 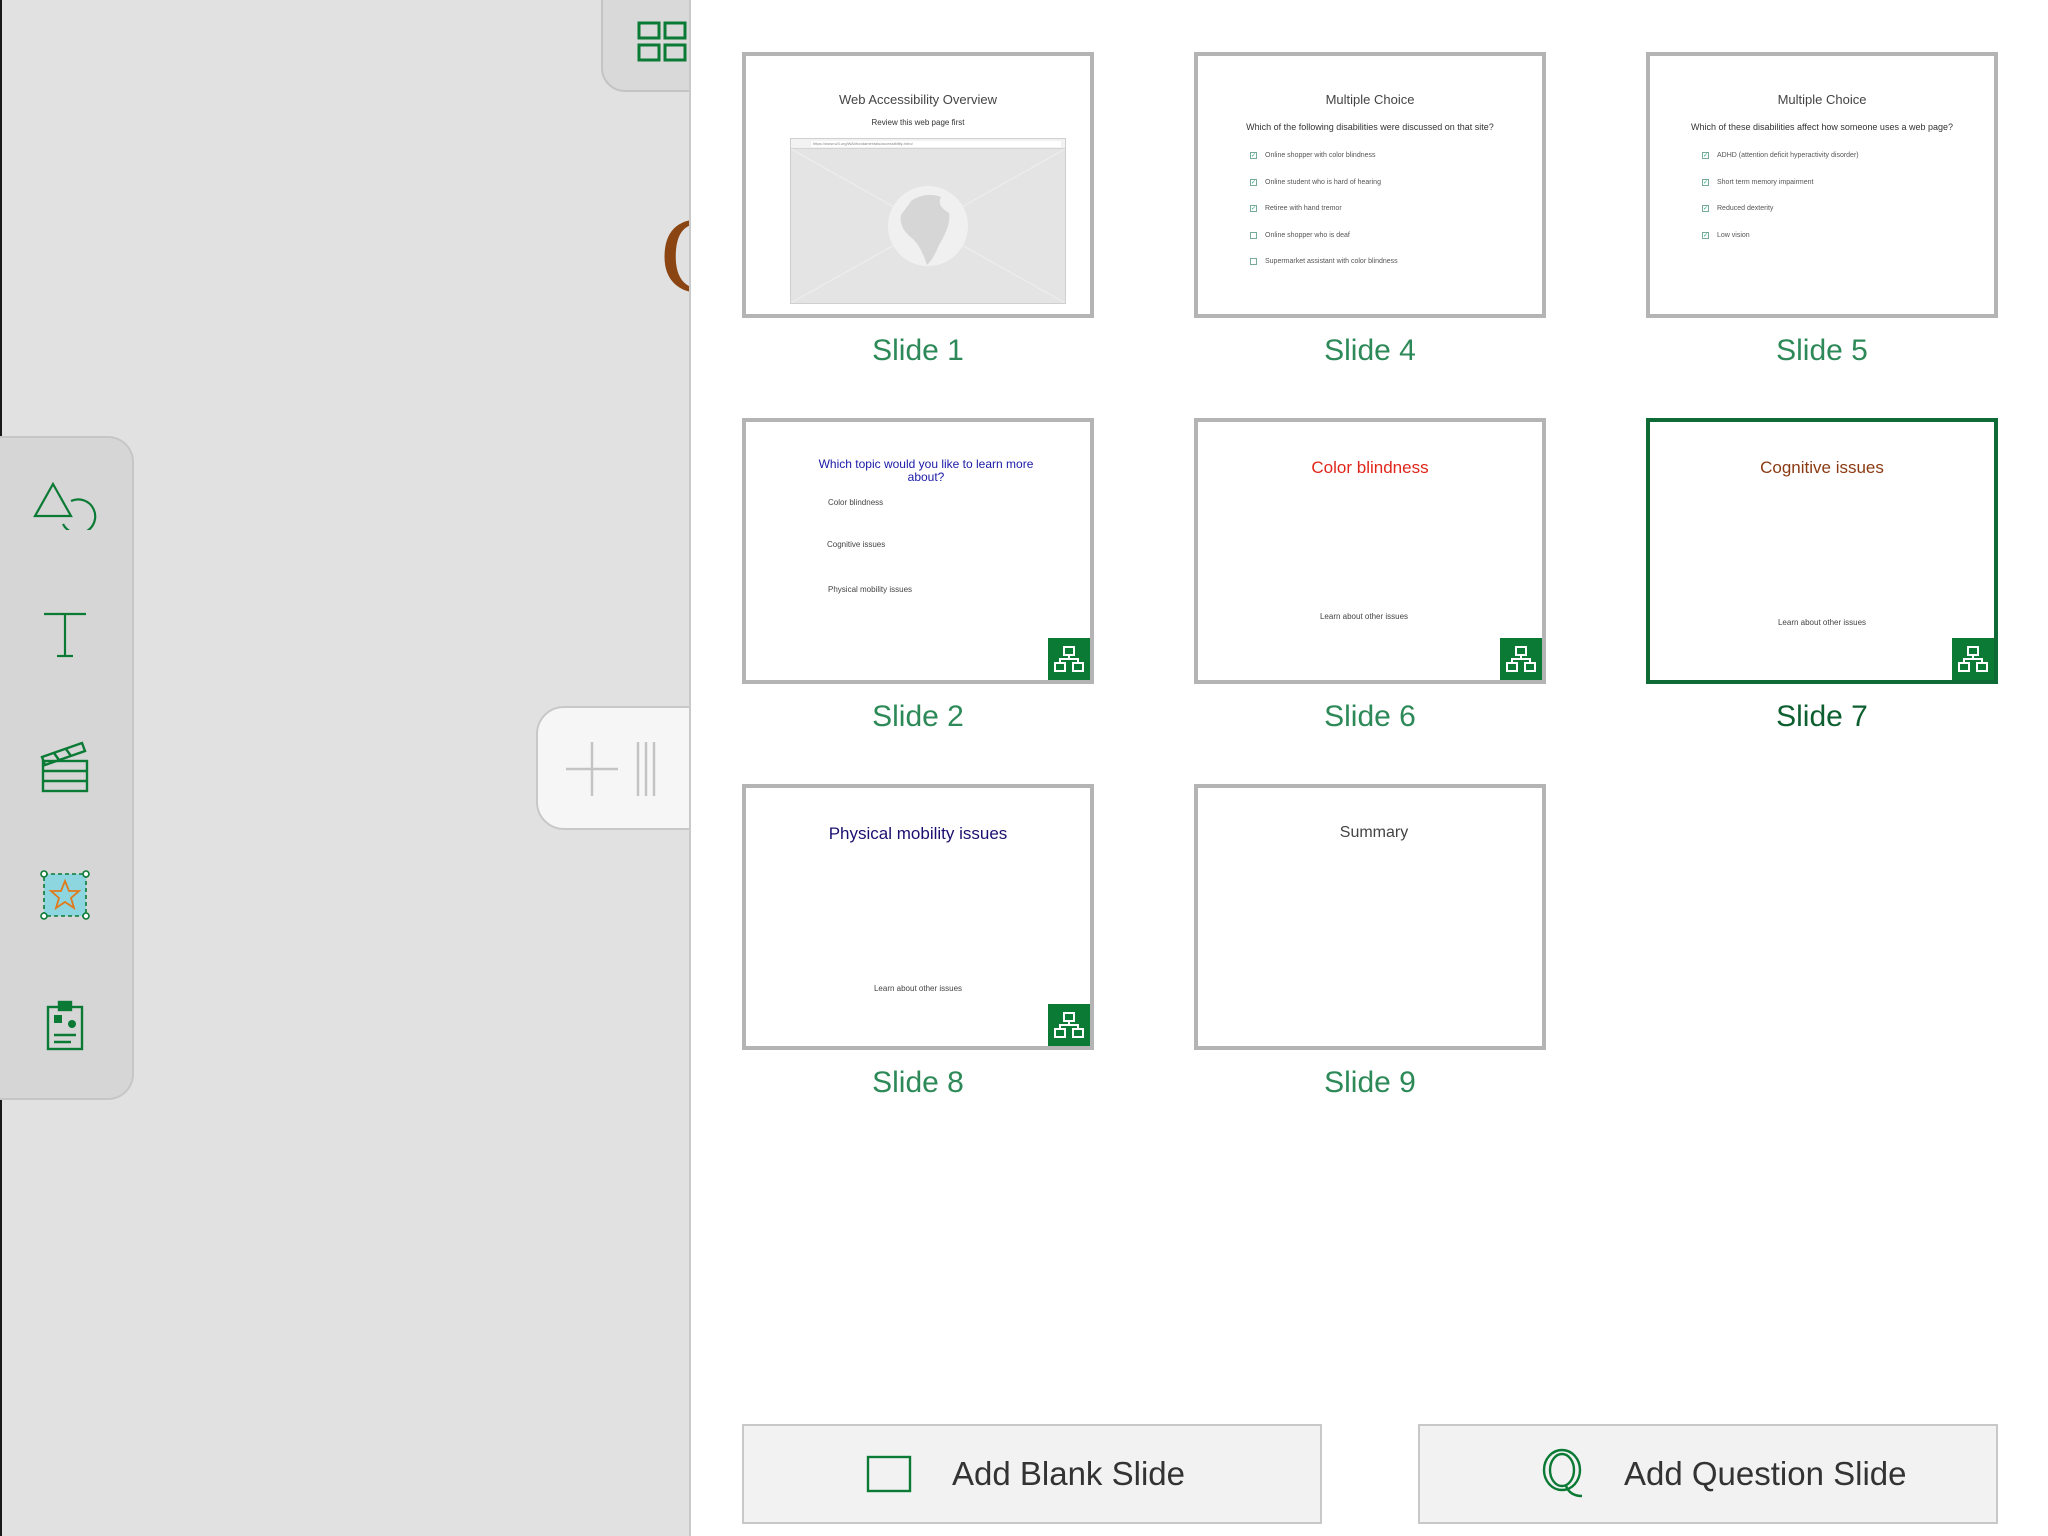 What do you see at coordinates (1324, 165) in the screenshot?
I see `answer-option: ✓ Online shopper with color blindness` at bounding box center [1324, 165].